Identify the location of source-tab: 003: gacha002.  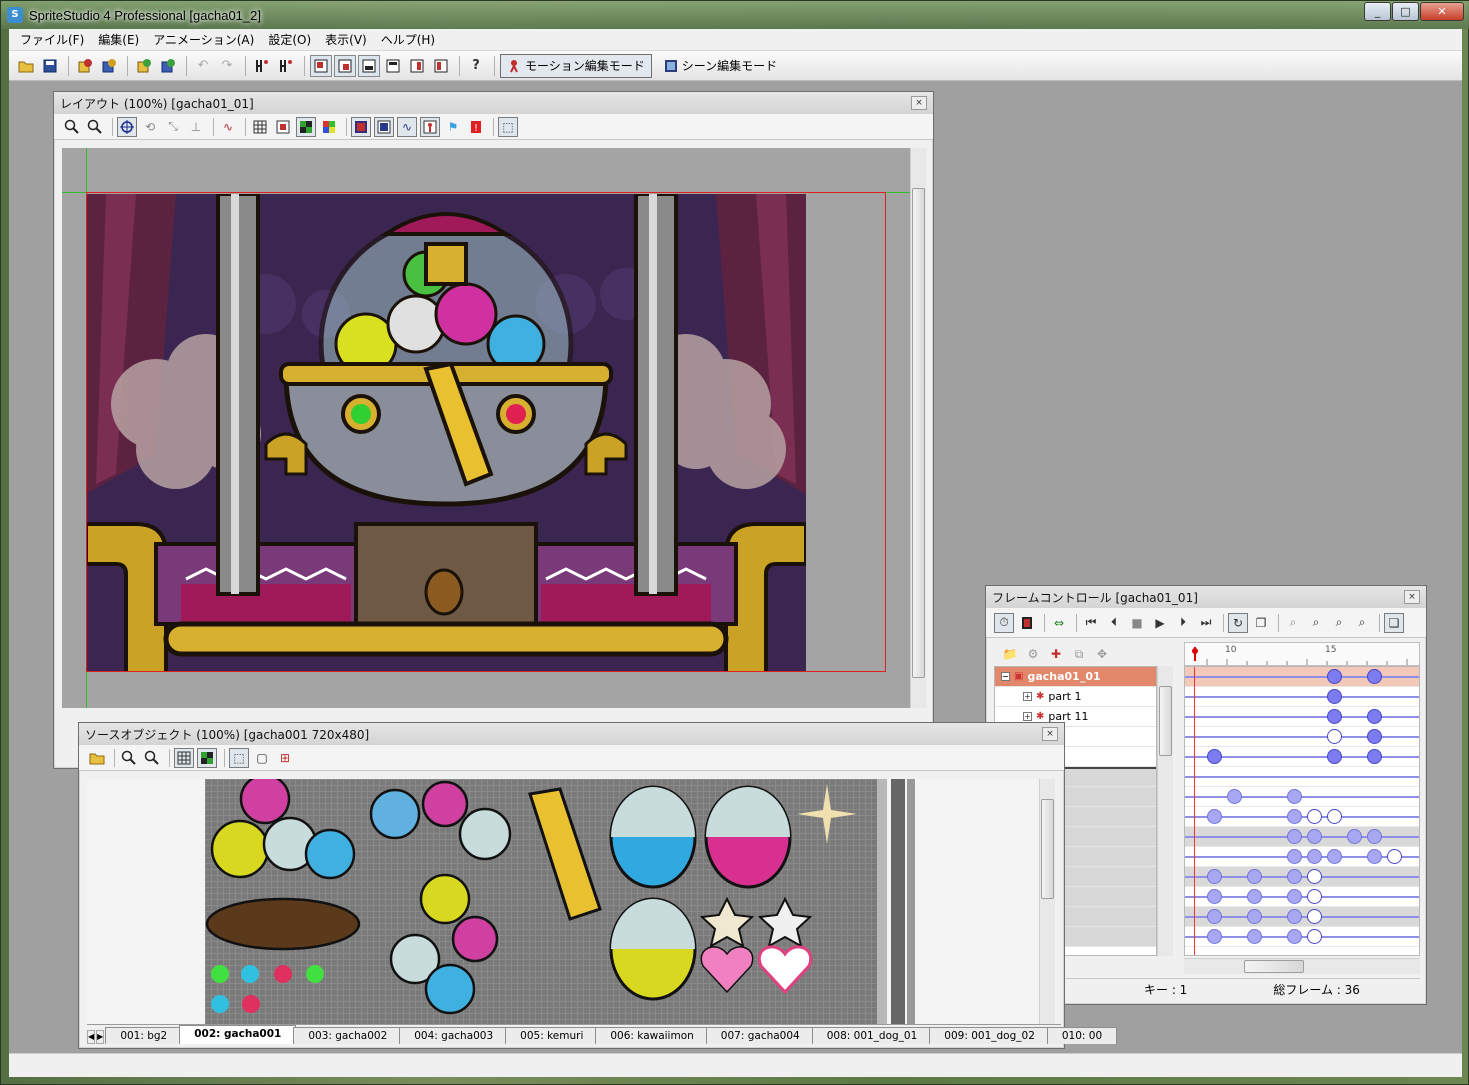
(348, 1035).